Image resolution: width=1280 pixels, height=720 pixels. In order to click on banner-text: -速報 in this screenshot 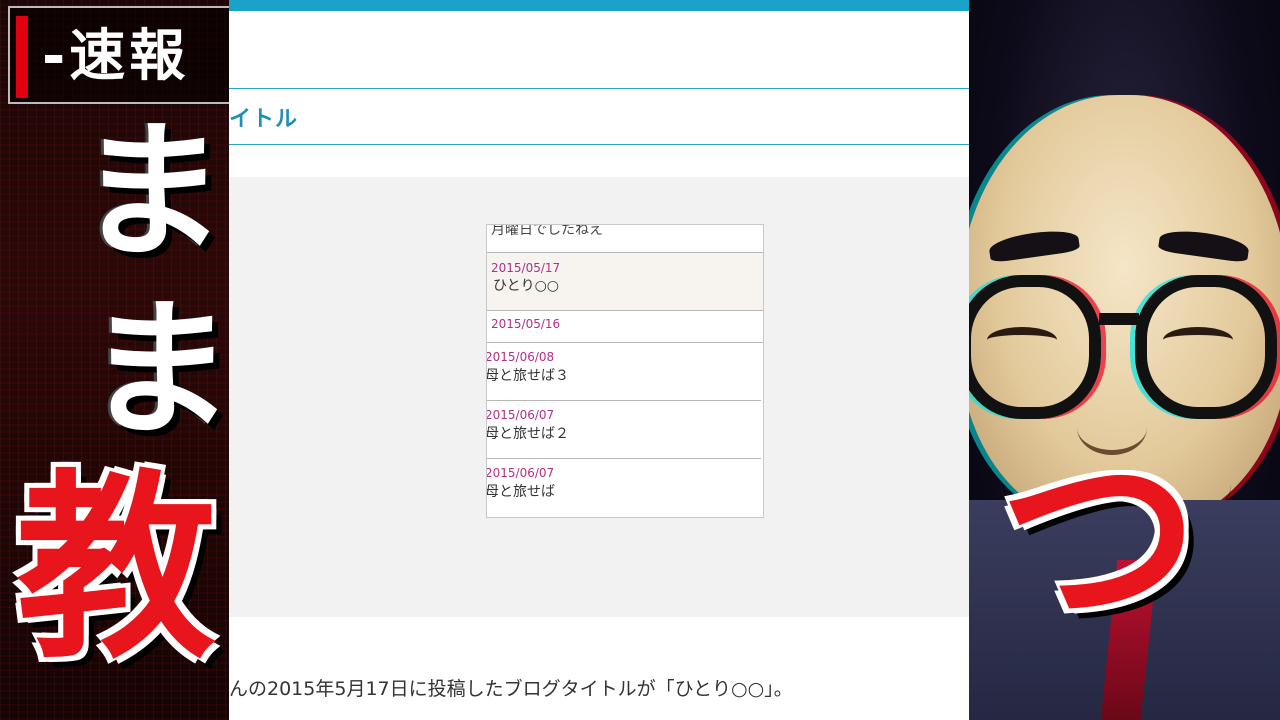, I will do `click(116, 56)`.